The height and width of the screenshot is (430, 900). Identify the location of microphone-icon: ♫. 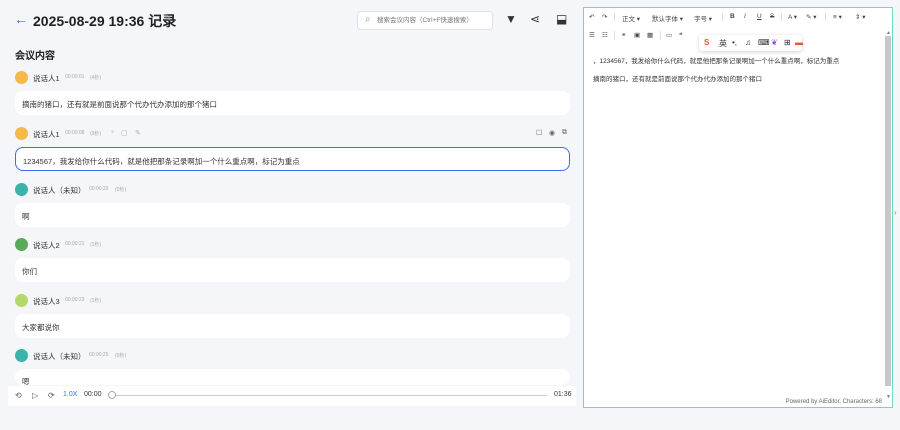
(748, 42).